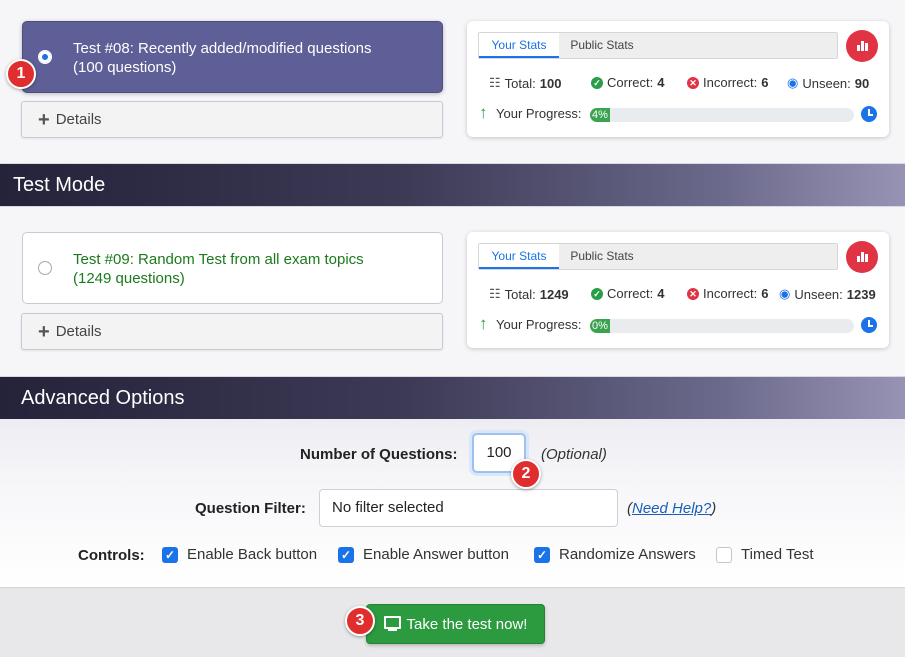 The height and width of the screenshot is (657, 905). What do you see at coordinates (678, 324) in the screenshot?
I see `progress-row: ↑ Your Progress: 0%` at bounding box center [678, 324].